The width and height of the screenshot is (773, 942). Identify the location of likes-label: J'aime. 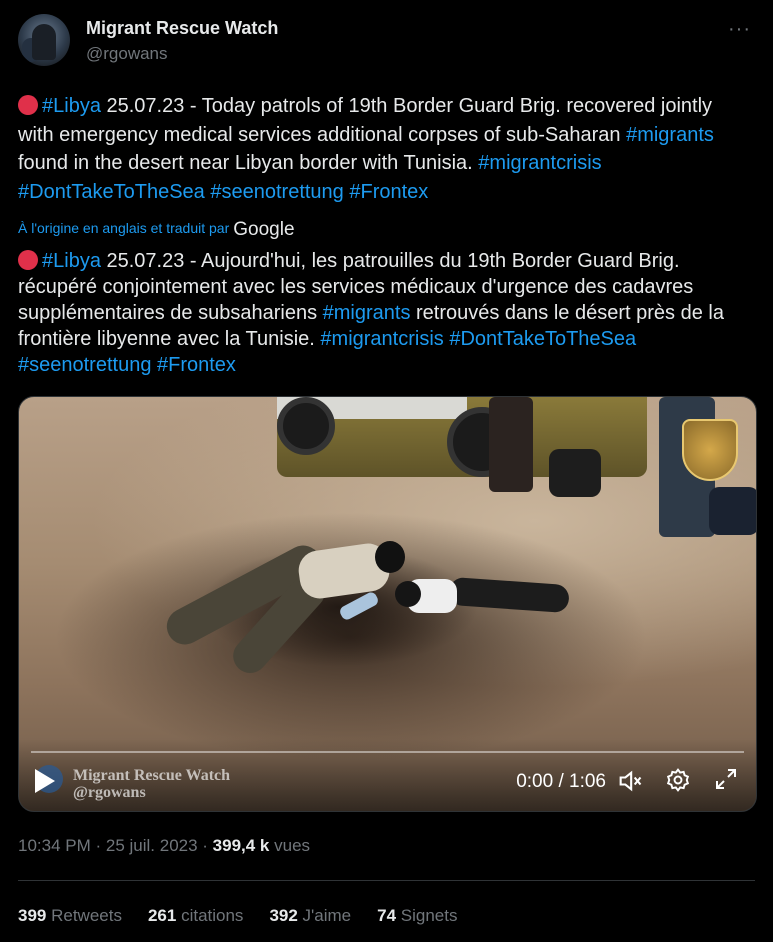
(324, 915).